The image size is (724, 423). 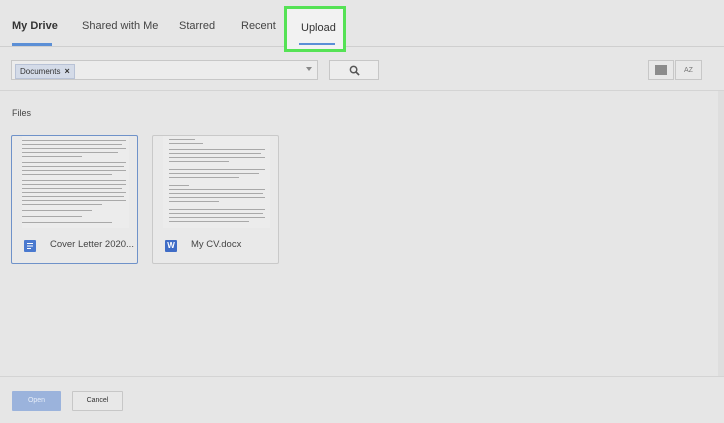 I want to click on file-card-footer: W My CV.docx, so click(x=215, y=247).